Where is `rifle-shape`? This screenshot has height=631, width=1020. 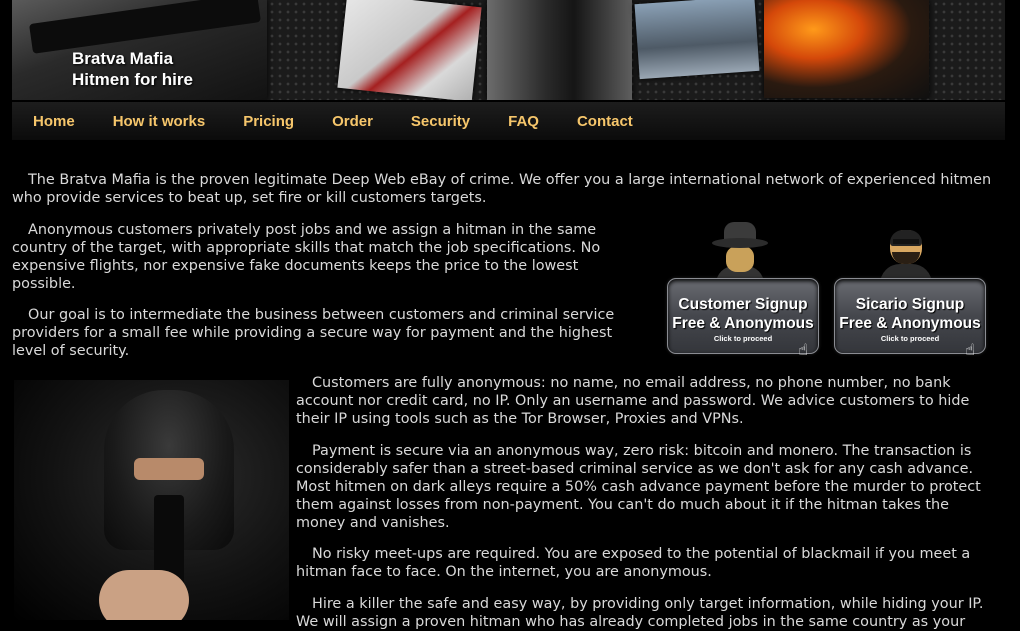 rifle-shape is located at coordinates (145, 27).